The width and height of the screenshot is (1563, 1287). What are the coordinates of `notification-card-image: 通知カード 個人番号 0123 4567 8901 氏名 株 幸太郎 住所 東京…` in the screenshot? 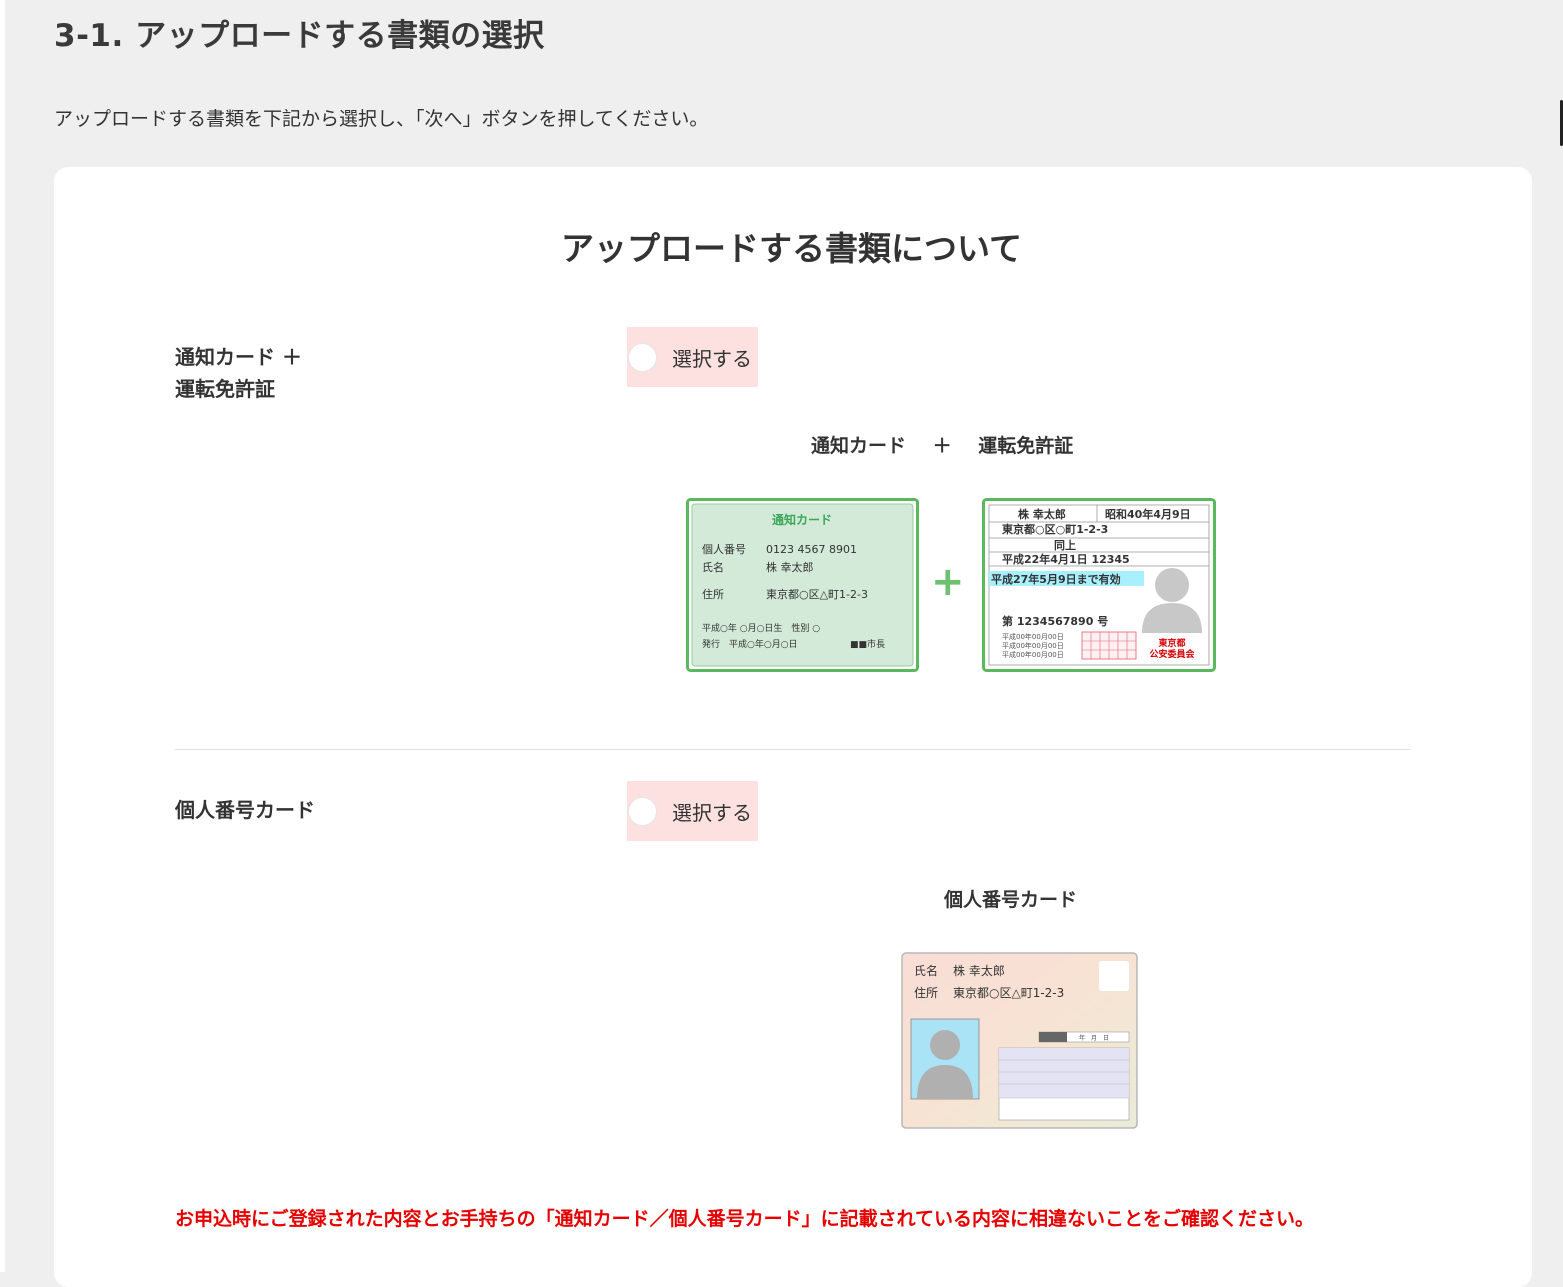 It's located at (802, 585).